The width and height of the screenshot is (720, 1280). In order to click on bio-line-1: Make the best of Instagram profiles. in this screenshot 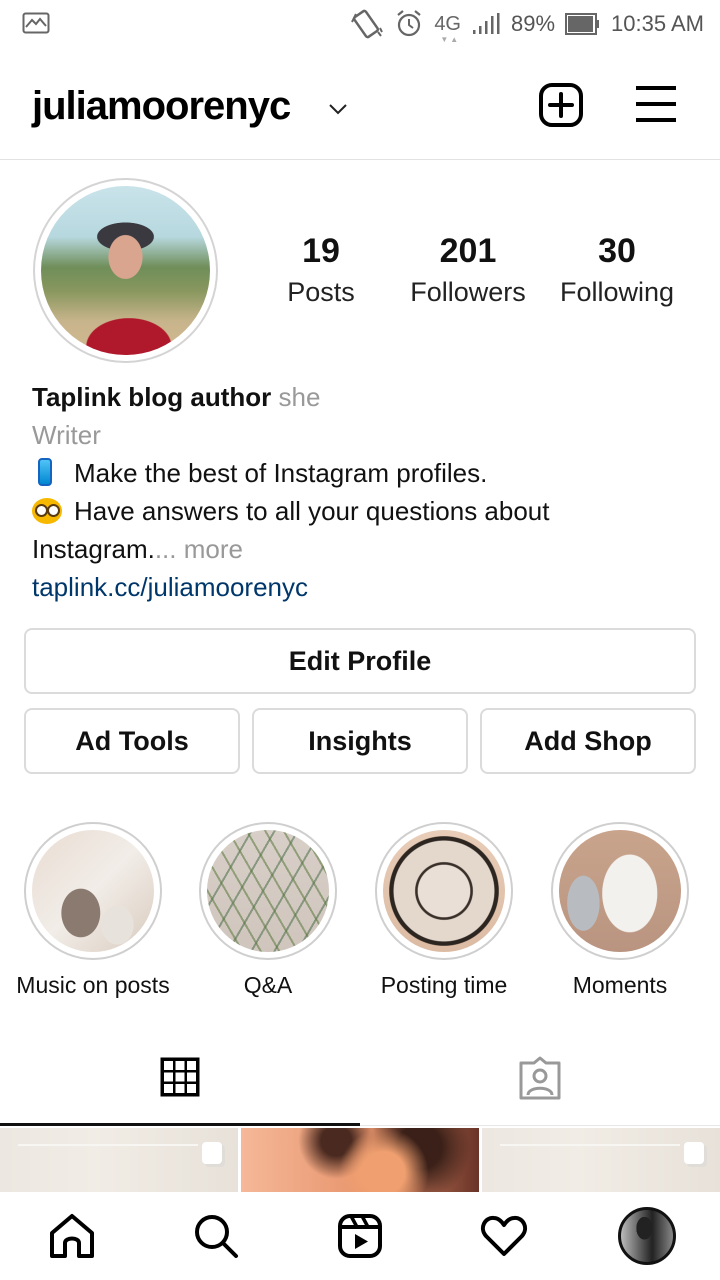, I will do `click(362, 473)`.